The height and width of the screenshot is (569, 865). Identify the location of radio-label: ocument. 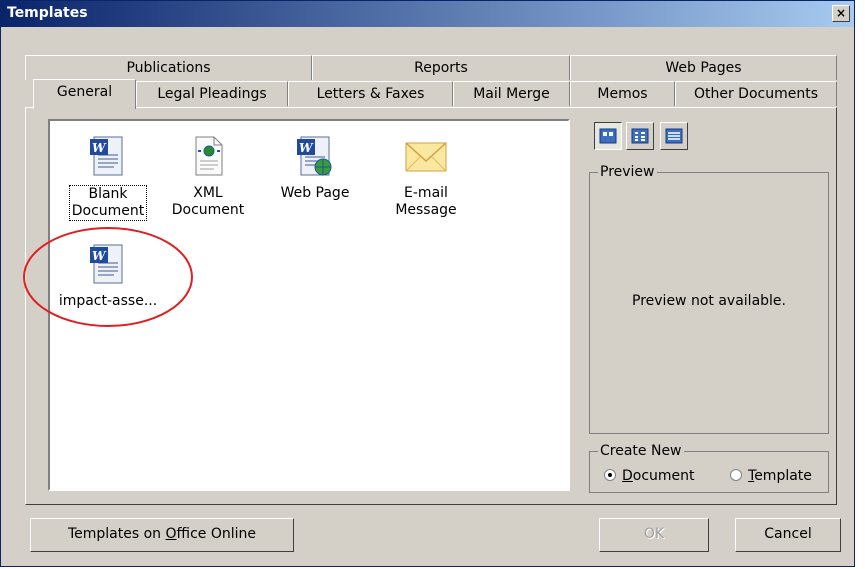
(663, 476).